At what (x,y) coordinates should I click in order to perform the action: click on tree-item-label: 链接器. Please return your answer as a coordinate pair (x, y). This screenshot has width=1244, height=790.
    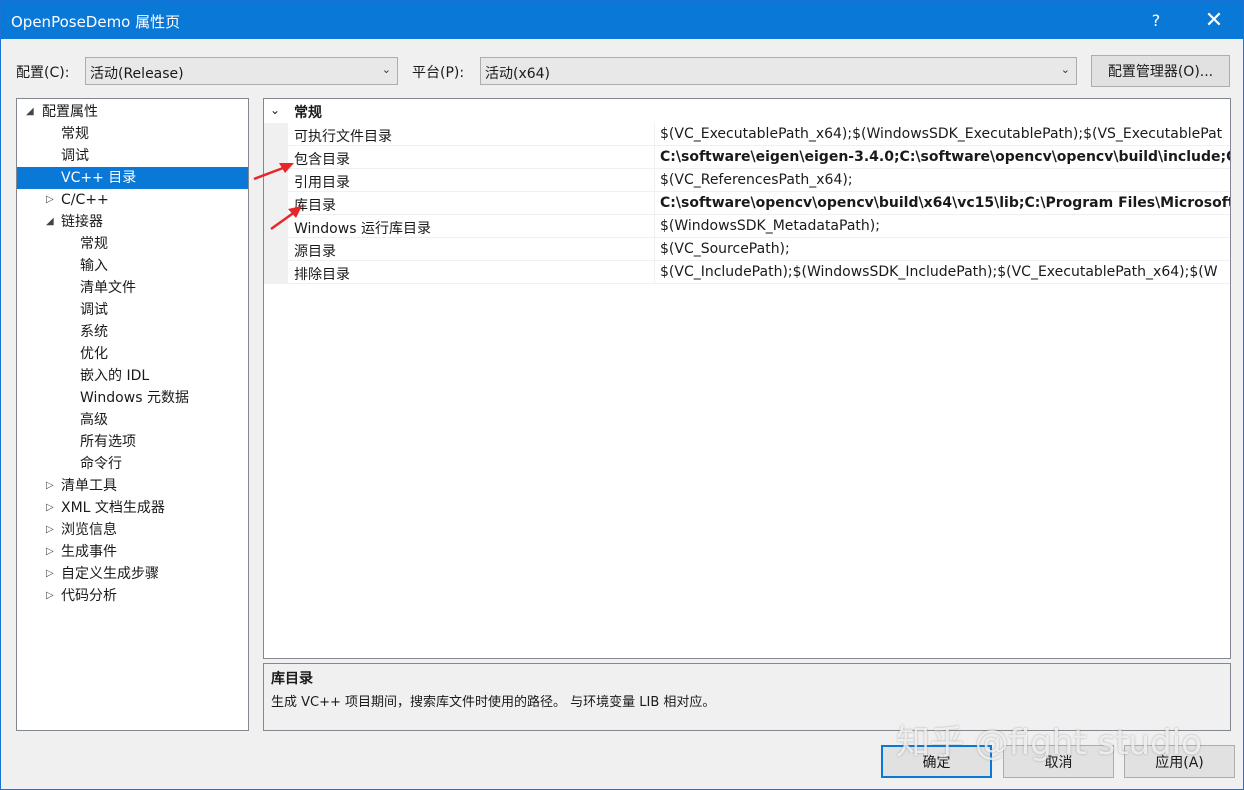
    Looking at the image, I should click on (82, 222).